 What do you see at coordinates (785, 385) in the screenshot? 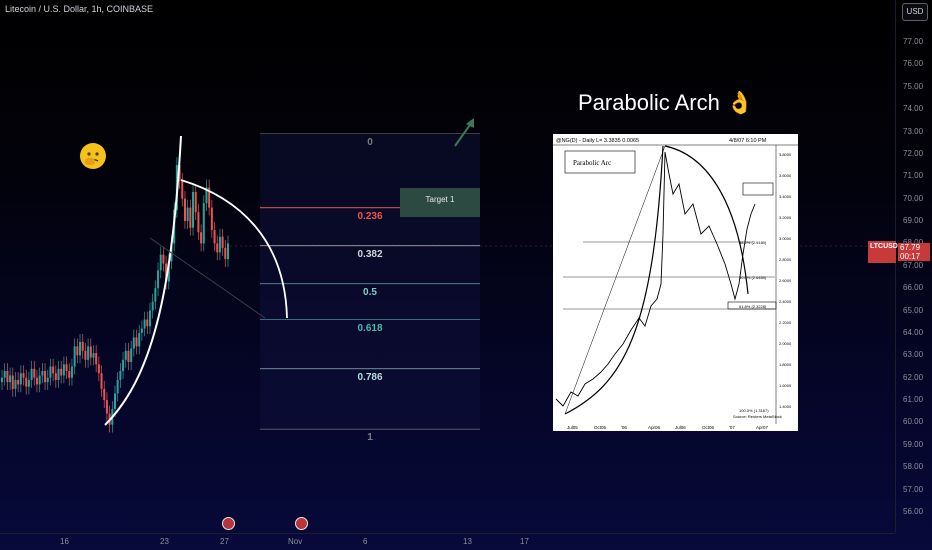
I see `inset-y-label: 1.6000` at bounding box center [785, 385].